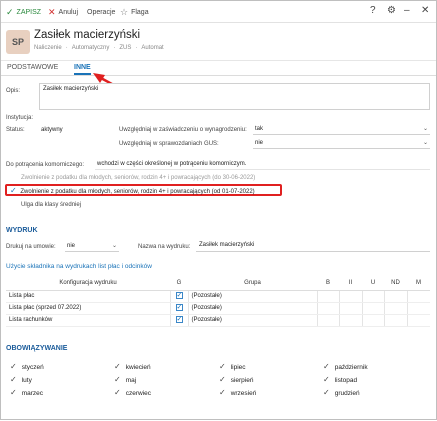 The width and height of the screenshot is (437, 421). Describe the element at coordinates (134, 12) in the screenshot. I see `flag-button: ☆ Flaga` at that location.